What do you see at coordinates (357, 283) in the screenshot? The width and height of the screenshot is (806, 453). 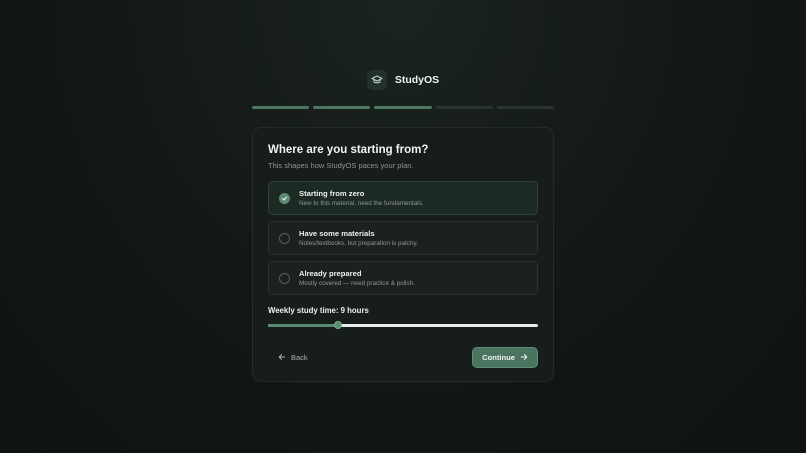 I see `option-description: Mostly covered — need practice & polish.` at bounding box center [357, 283].